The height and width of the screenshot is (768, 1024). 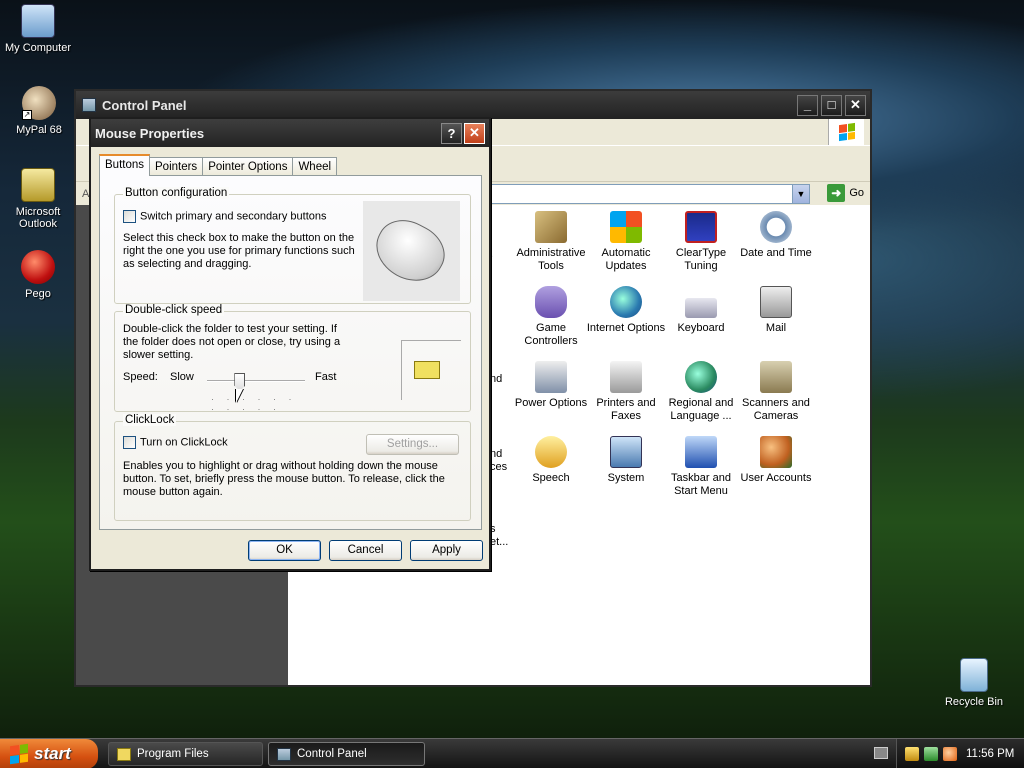 I want to click on administrative-tools-icon, so click(x=551, y=227).